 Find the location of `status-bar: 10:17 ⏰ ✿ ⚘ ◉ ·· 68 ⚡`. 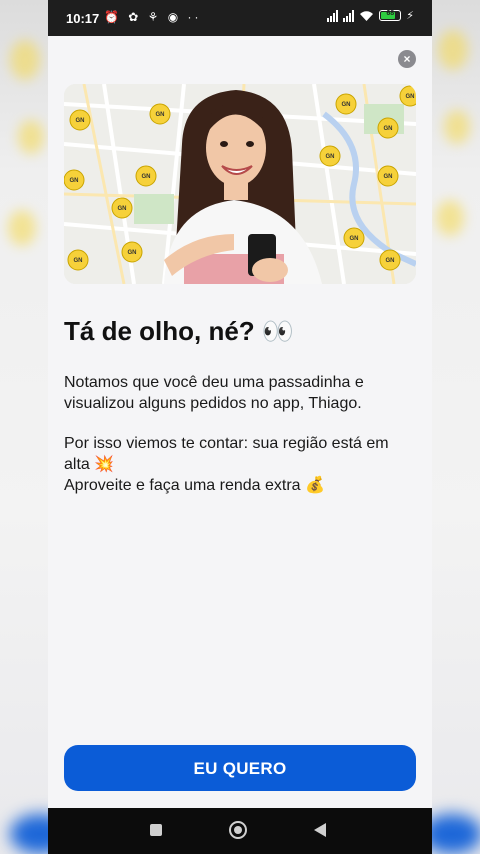

status-bar: 10:17 ⏰ ✿ ⚘ ◉ ·· 68 ⚡ is located at coordinates (240, 18).